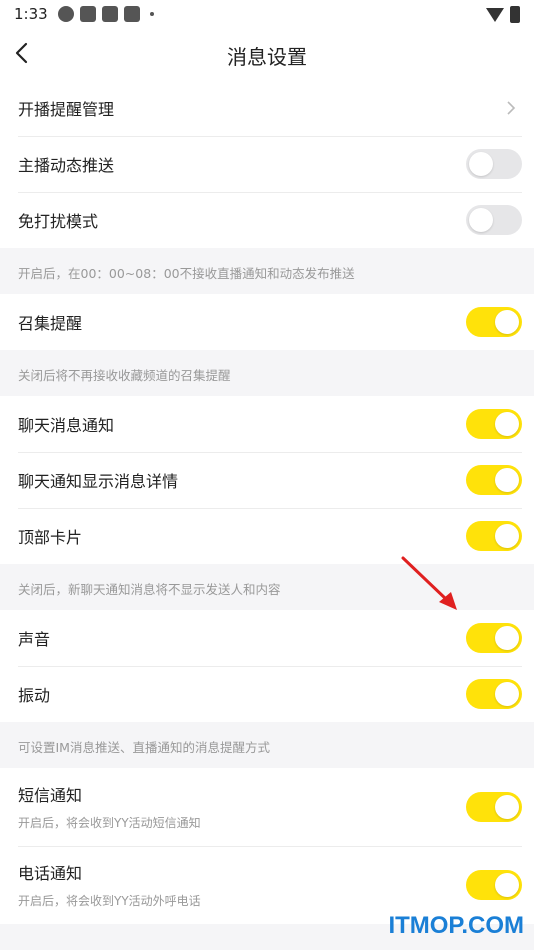  Describe the element at coordinates (267, 108) in the screenshot. I see `live-reminder-management-row: 开播提醒管理` at that location.